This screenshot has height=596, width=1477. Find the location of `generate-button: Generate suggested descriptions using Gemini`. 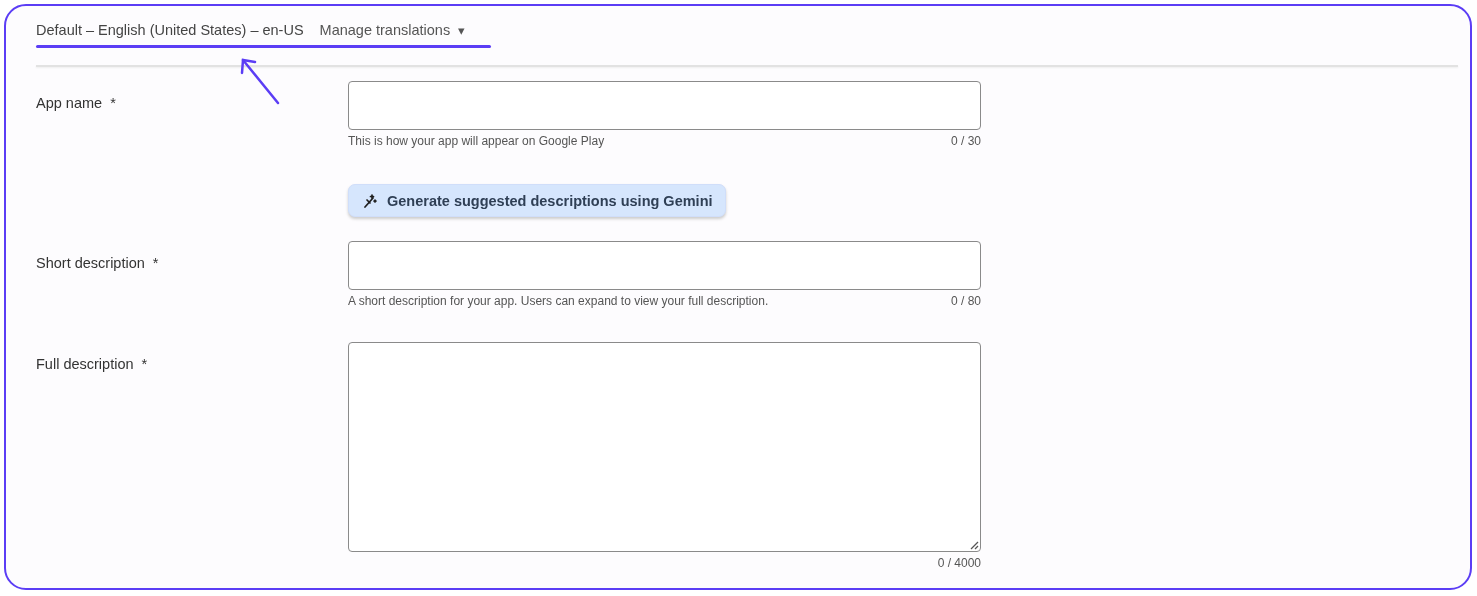

generate-button: Generate suggested descriptions using Gemini is located at coordinates (537, 200).